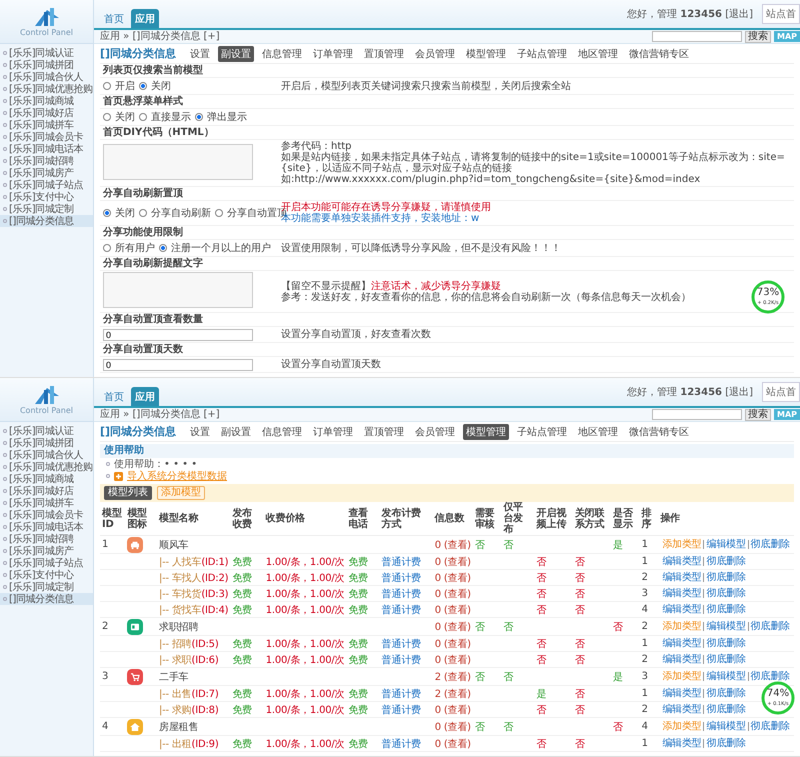 The height and width of the screenshot is (757, 800). I want to click on table-cell: 房屋租售, so click(178, 727).